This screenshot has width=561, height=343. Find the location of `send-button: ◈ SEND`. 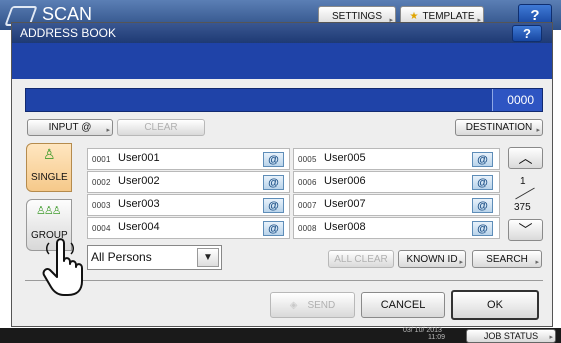

send-button: ◈ SEND is located at coordinates (312, 305).